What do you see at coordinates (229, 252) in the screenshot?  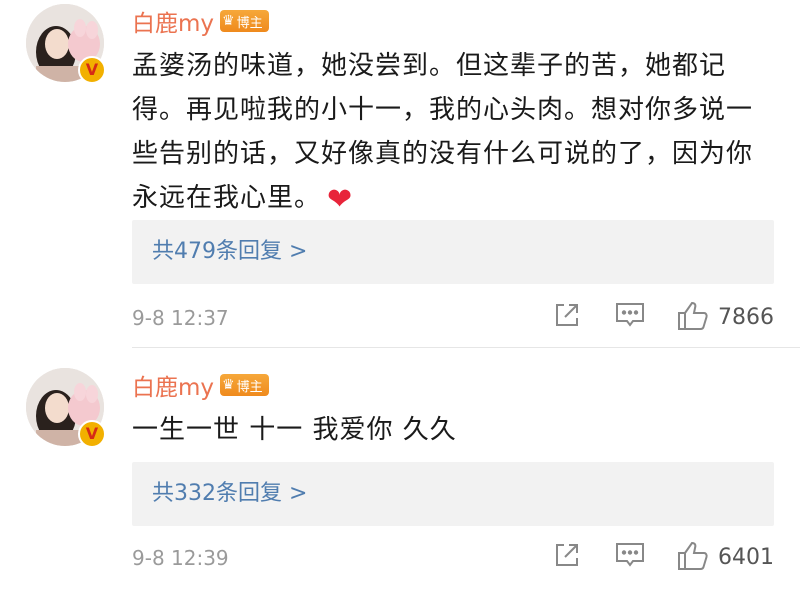 I see `view-replies-link: 共479条回复 >` at bounding box center [229, 252].